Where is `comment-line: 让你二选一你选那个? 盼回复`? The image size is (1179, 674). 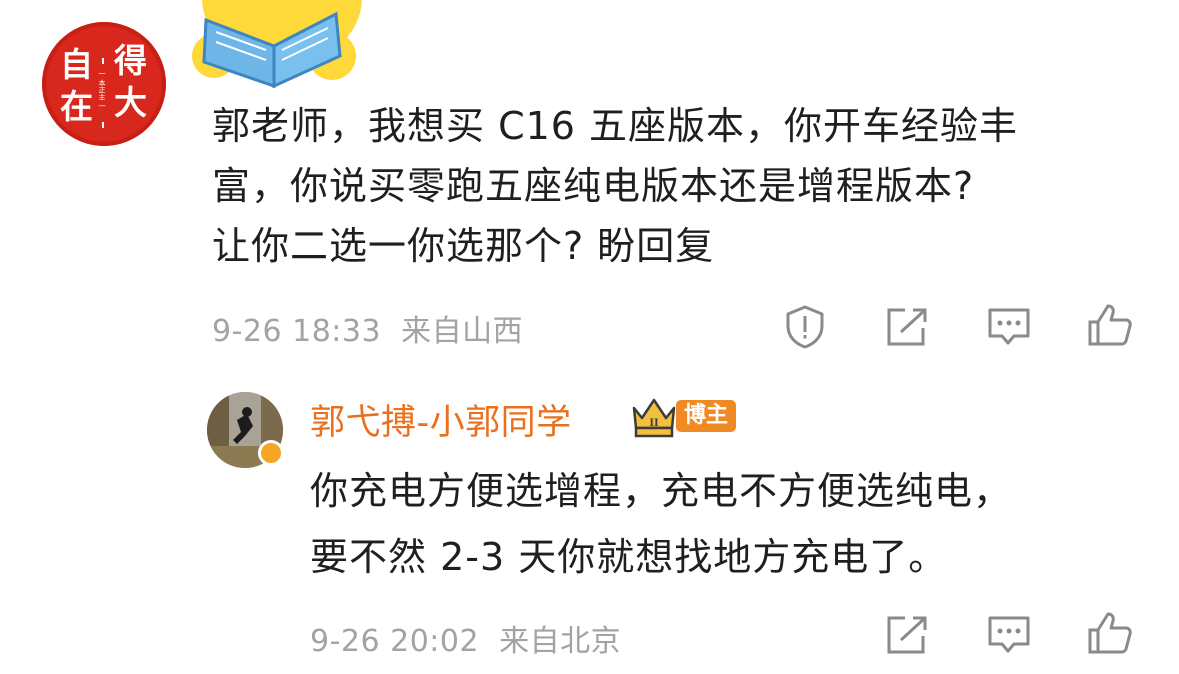 comment-line: 让你二选一你选那个? 盼回复 is located at coordinates (463, 246).